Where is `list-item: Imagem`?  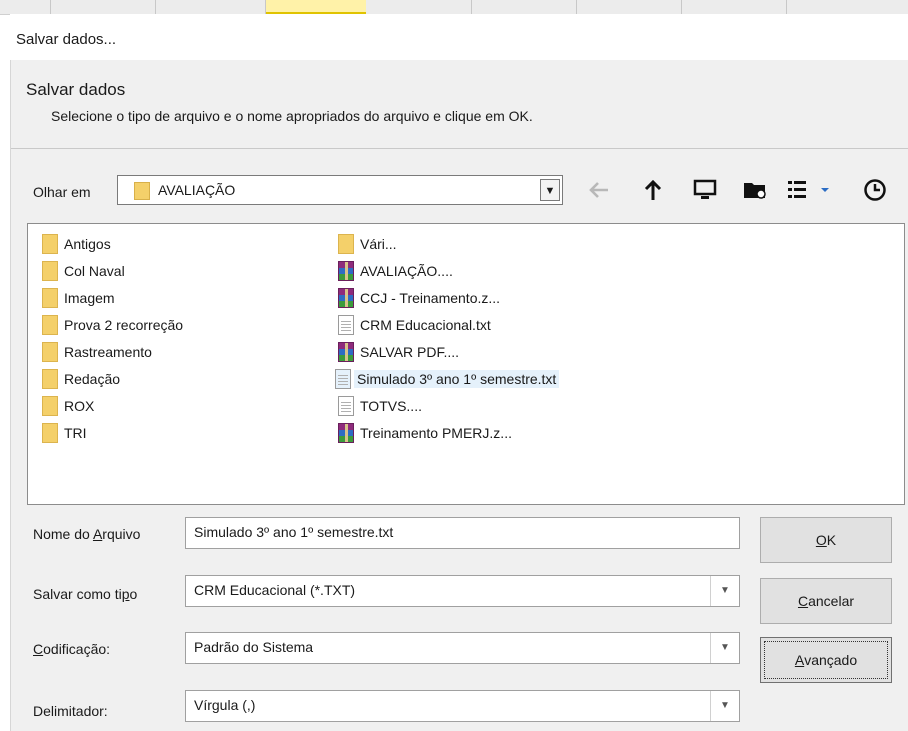 list-item: Imagem is located at coordinates (78, 298).